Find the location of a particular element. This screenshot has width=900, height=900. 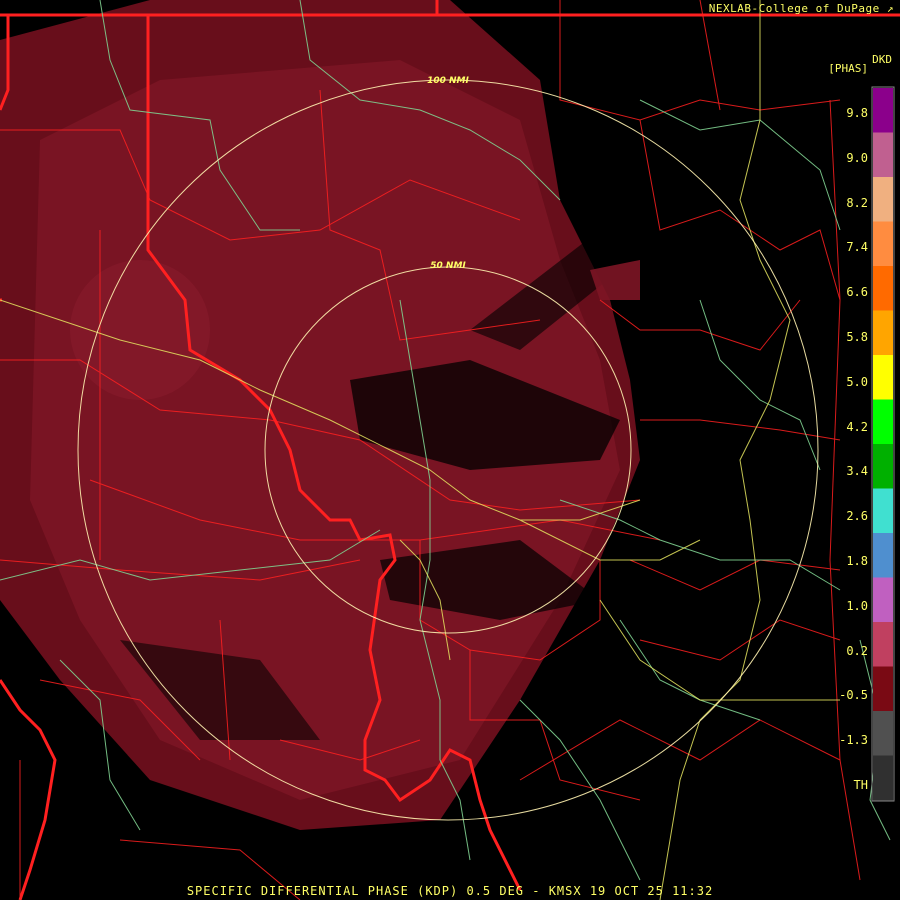

external-link-icon: ↗ is located at coordinates (890, 8).